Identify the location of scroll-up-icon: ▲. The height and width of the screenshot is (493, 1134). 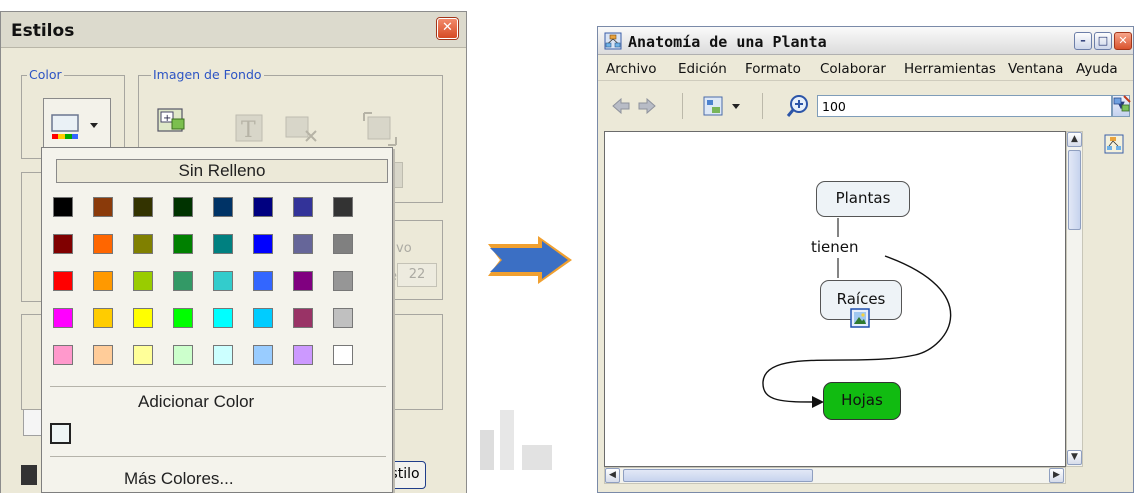
(1074, 139).